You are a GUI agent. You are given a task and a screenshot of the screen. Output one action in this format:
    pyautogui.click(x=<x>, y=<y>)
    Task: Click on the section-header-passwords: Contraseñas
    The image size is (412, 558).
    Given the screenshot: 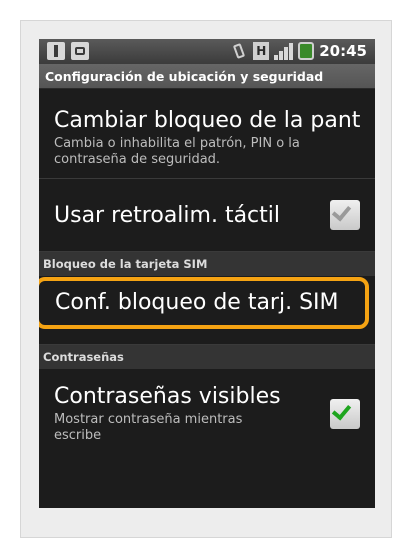 What is the action you would take?
    pyautogui.click(x=207, y=357)
    